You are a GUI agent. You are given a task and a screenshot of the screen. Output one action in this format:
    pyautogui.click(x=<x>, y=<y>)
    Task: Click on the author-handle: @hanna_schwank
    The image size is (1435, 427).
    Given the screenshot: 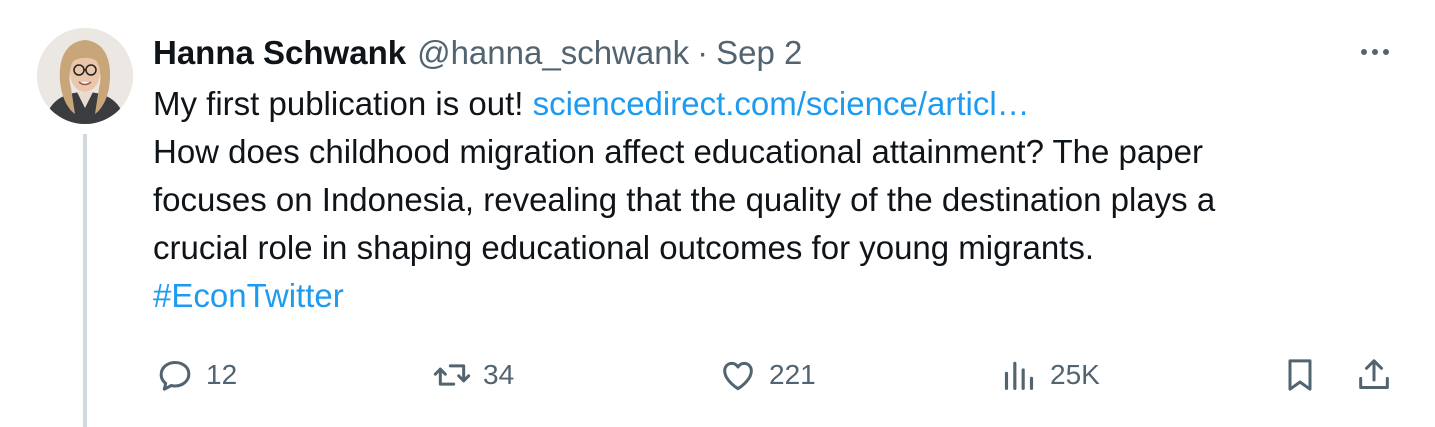 What is the action you would take?
    pyautogui.click(x=553, y=53)
    